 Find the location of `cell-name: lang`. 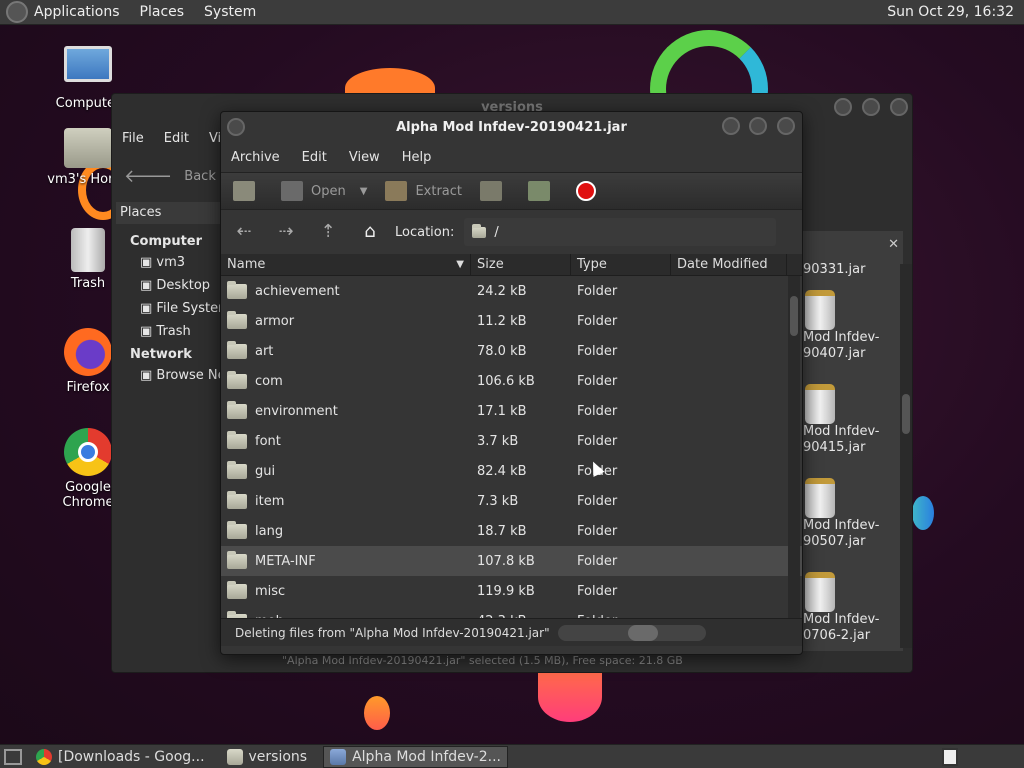

cell-name: lang is located at coordinates (346, 529).